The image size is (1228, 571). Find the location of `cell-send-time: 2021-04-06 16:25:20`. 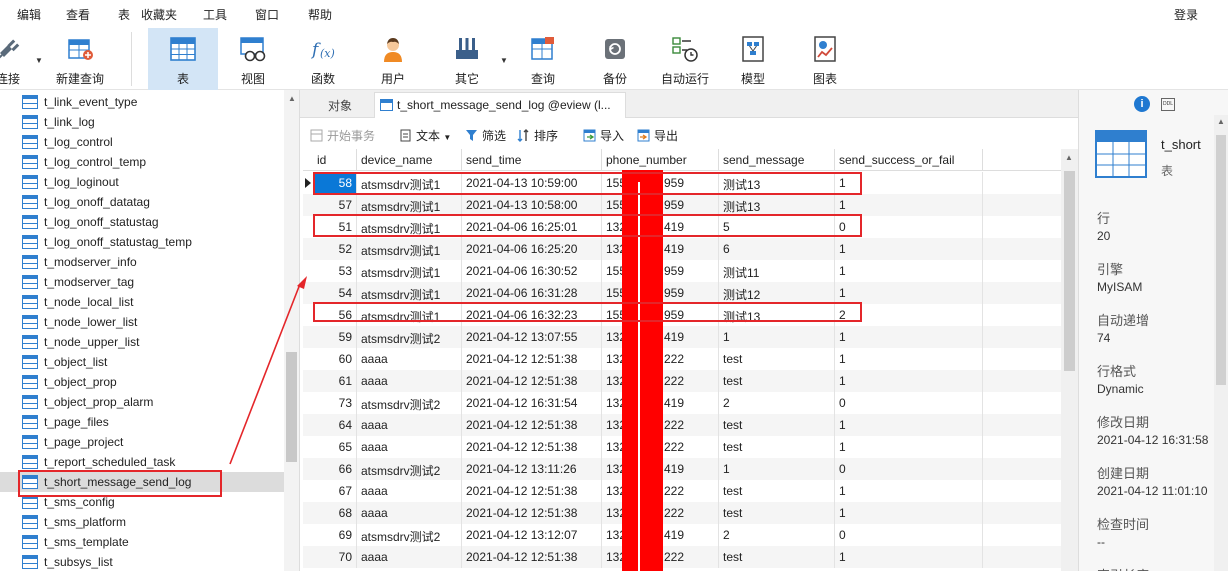

cell-send-time: 2021-04-06 16:25:20 is located at coordinates (532, 249).